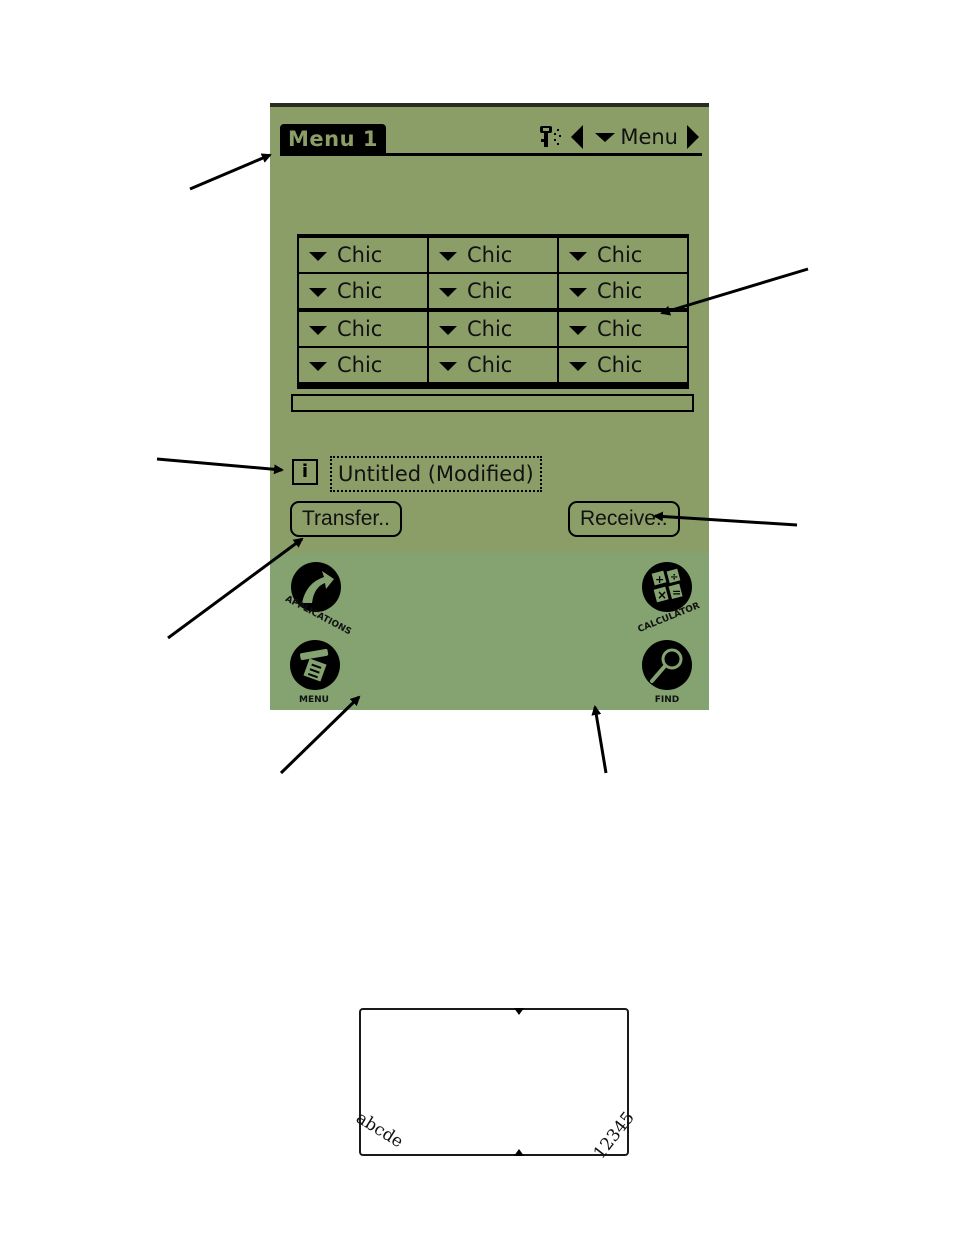  I want to click on arrow-to-table, so click(734, 291).